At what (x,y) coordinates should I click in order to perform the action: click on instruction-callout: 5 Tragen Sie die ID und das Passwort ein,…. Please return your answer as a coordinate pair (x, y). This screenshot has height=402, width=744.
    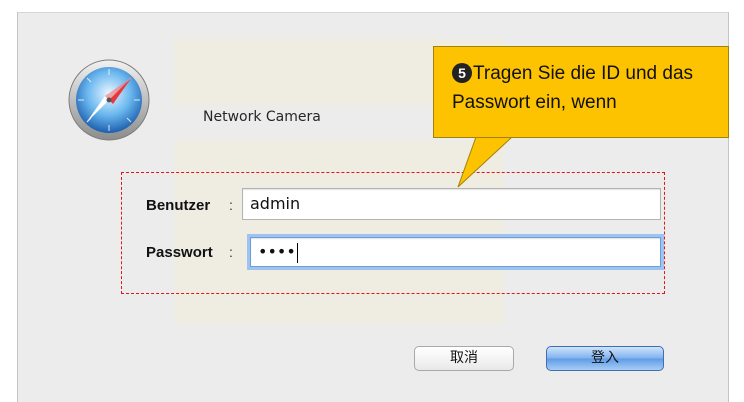
    Looking at the image, I should click on (581, 92).